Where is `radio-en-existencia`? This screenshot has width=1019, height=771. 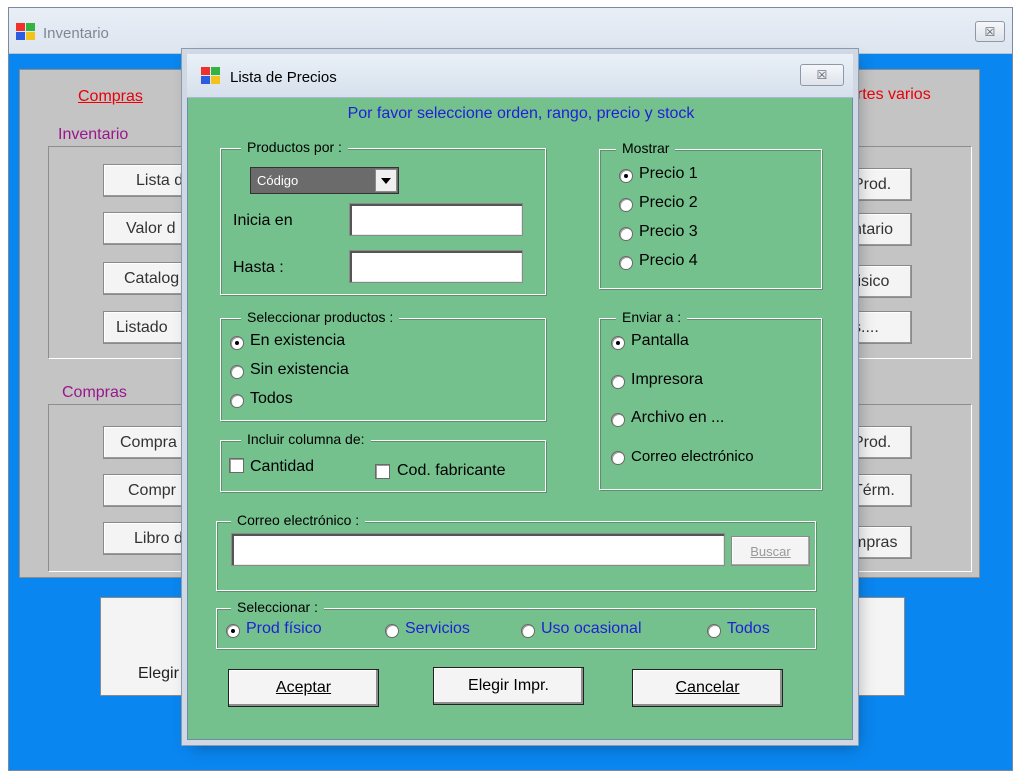
radio-en-existencia is located at coordinates (237, 343).